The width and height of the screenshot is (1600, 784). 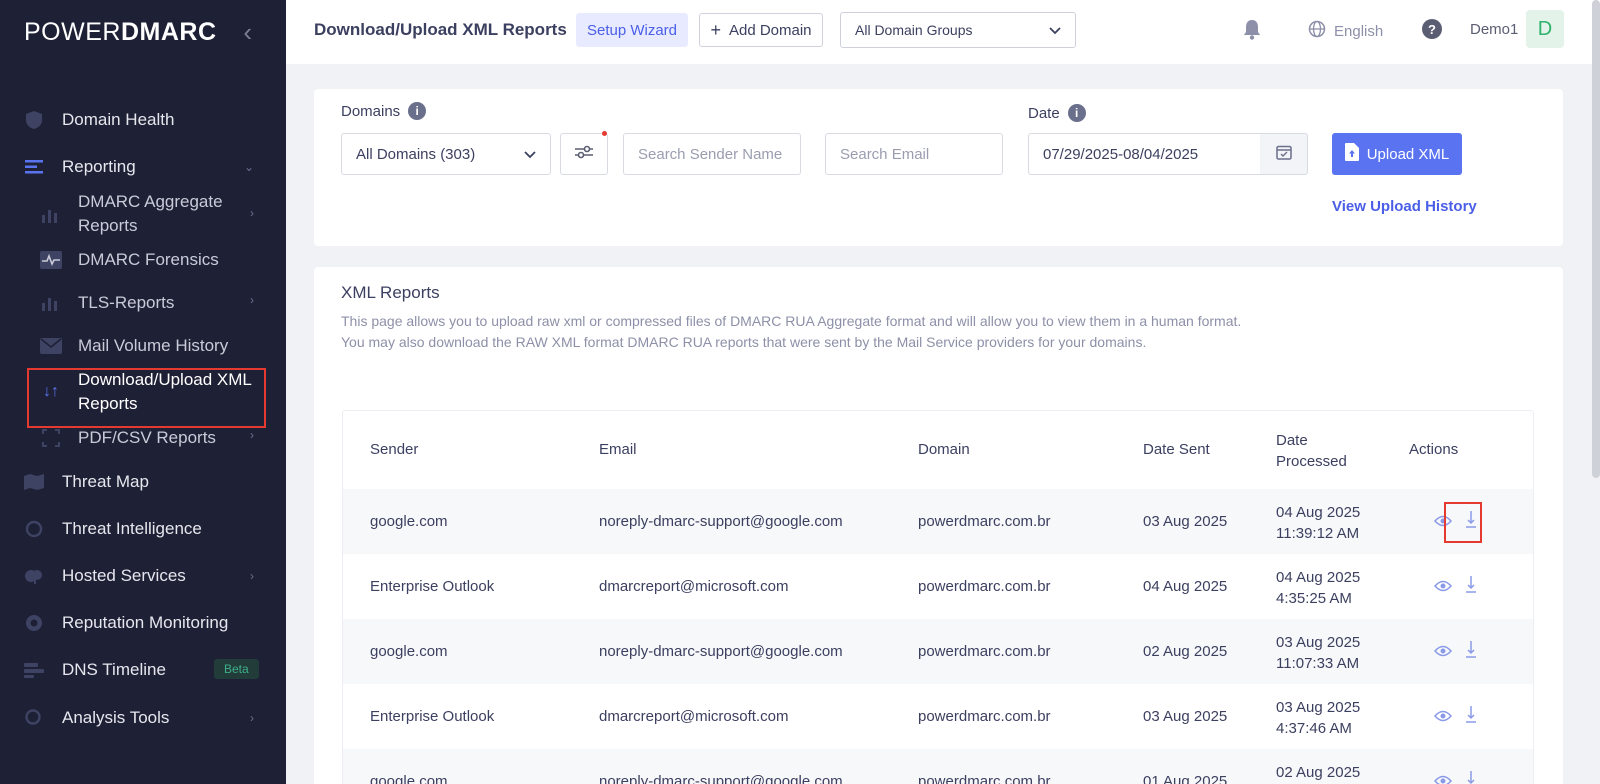 What do you see at coordinates (72, 31) in the screenshot?
I see `logo-text-light: POWER` at bounding box center [72, 31].